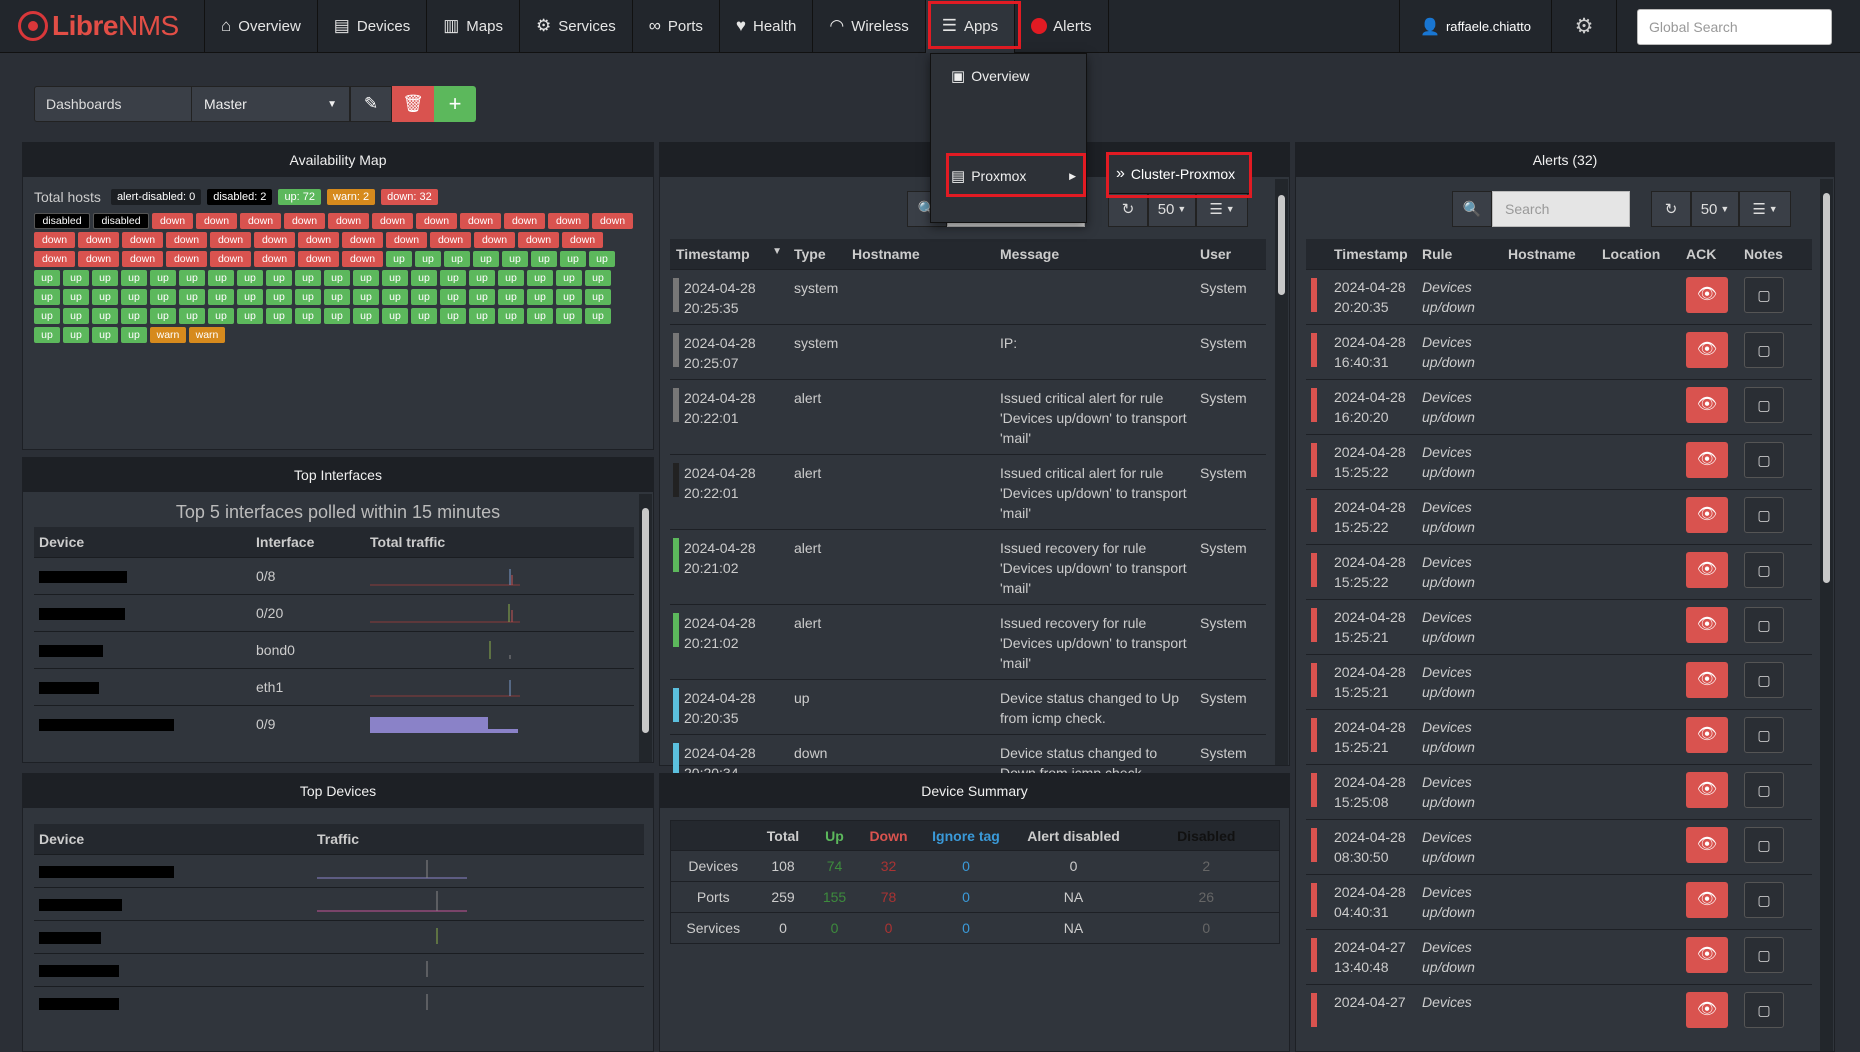 This screenshot has height=1052, width=1860. Describe the element at coordinates (413, 104) in the screenshot. I see `delete-dashboard-button: 🗑` at that location.